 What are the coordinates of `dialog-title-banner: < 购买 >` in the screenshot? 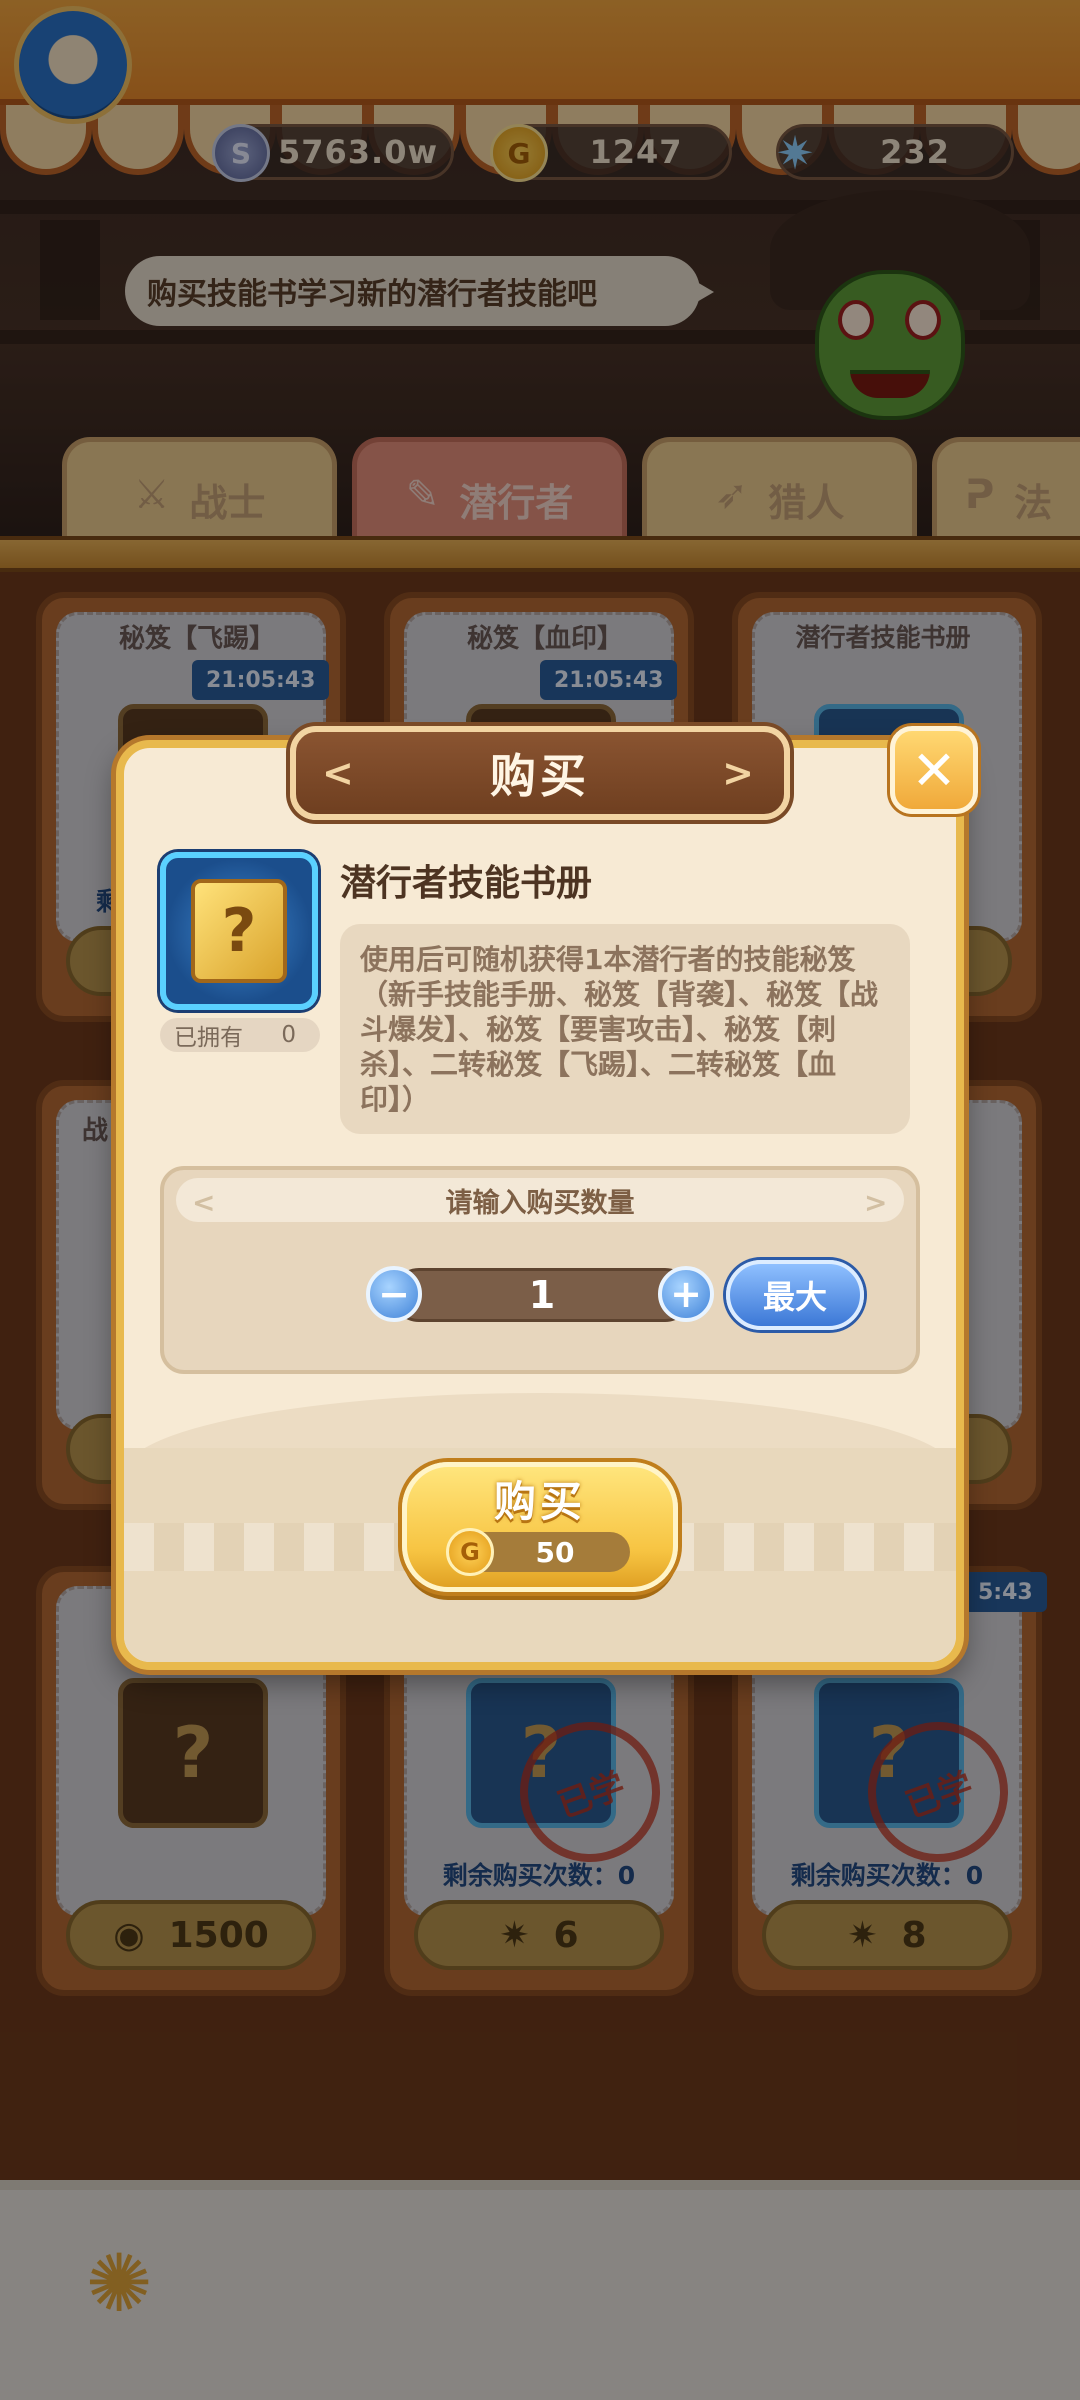 It's located at (540, 773).